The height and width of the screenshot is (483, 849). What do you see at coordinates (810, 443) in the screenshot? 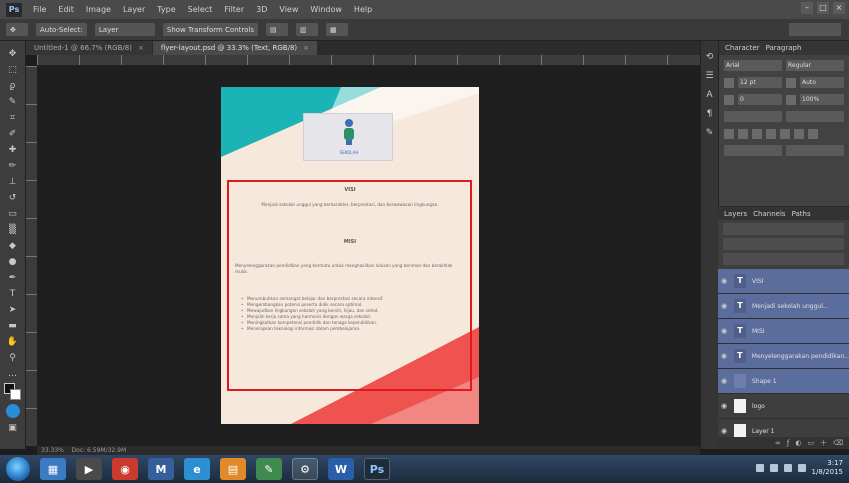
I see `new-group-icon: ▭` at bounding box center [810, 443].